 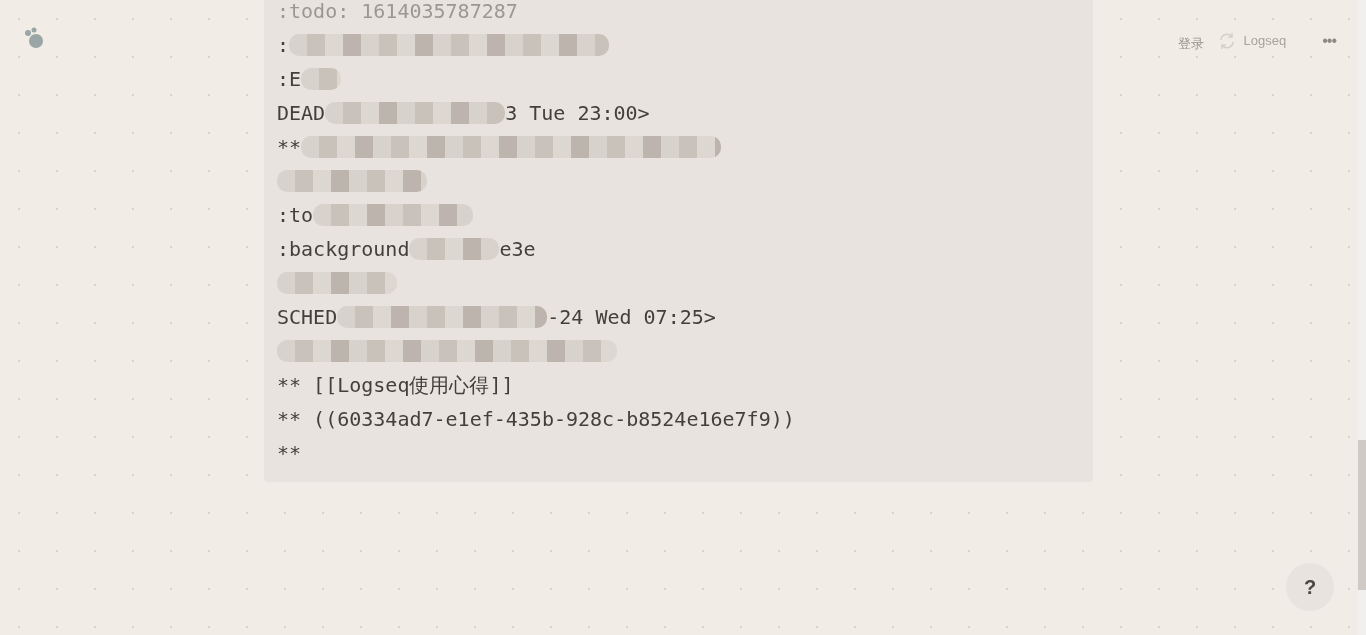 What do you see at coordinates (1265, 41) in the screenshot?
I see `repo-title: Logseq` at bounding box center [1265, 41].